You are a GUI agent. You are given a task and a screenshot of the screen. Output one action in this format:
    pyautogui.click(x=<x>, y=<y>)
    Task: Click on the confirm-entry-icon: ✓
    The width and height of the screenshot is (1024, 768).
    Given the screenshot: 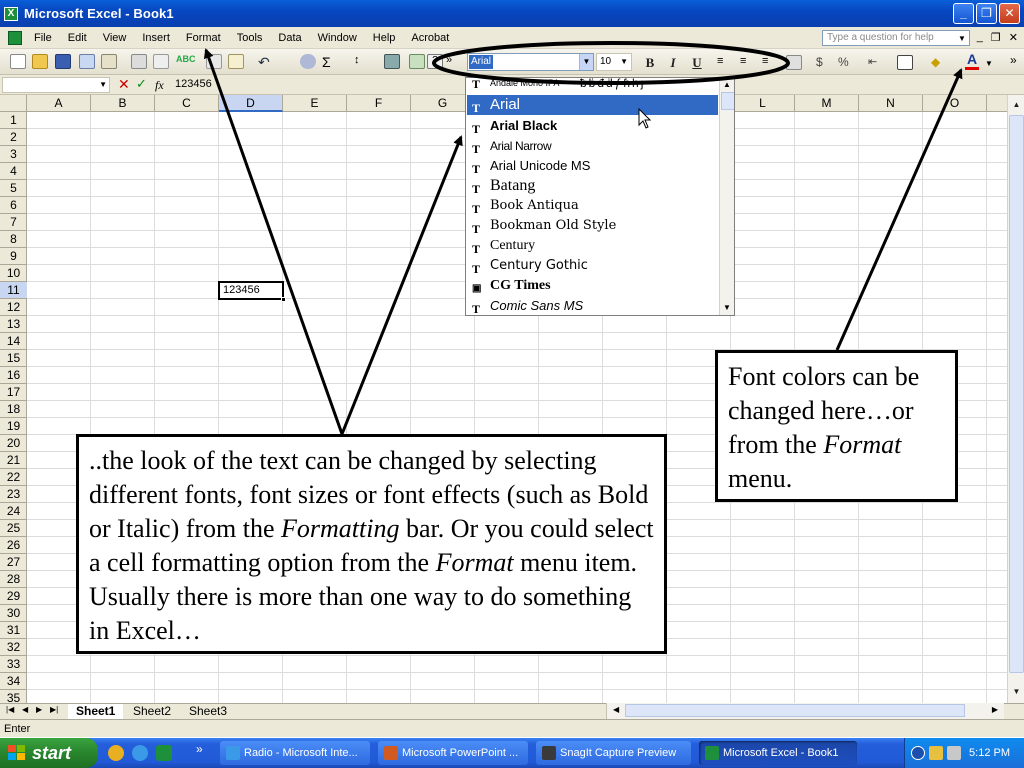 What is the action you would take?
    pyautogui.click(x=141, y=84)
    